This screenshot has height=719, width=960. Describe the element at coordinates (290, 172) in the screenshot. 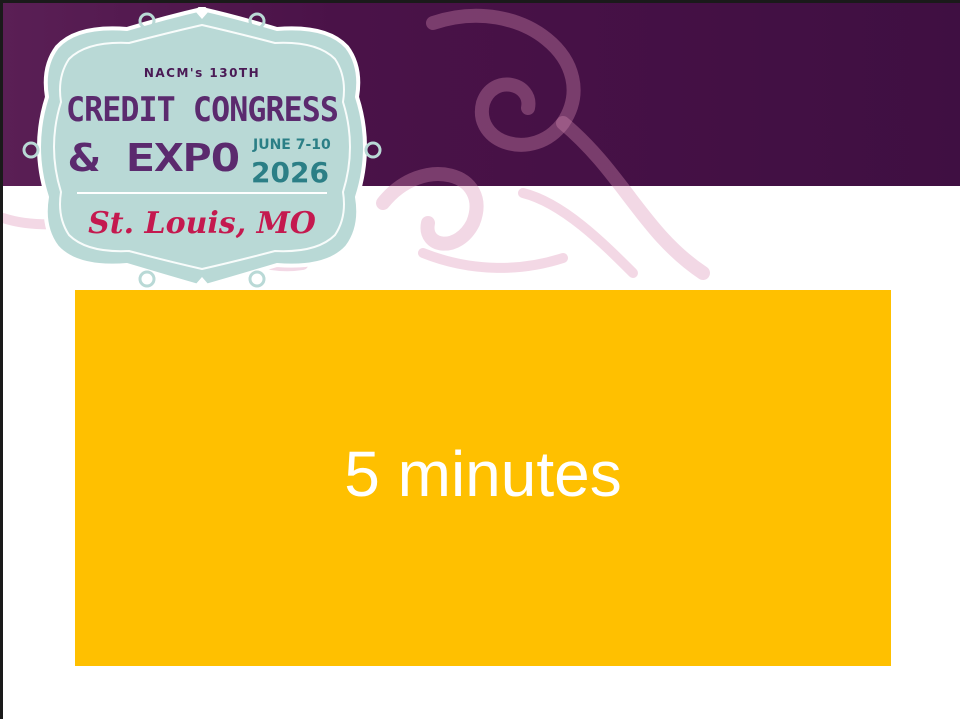

I see `logo-year: 2026` at that location.